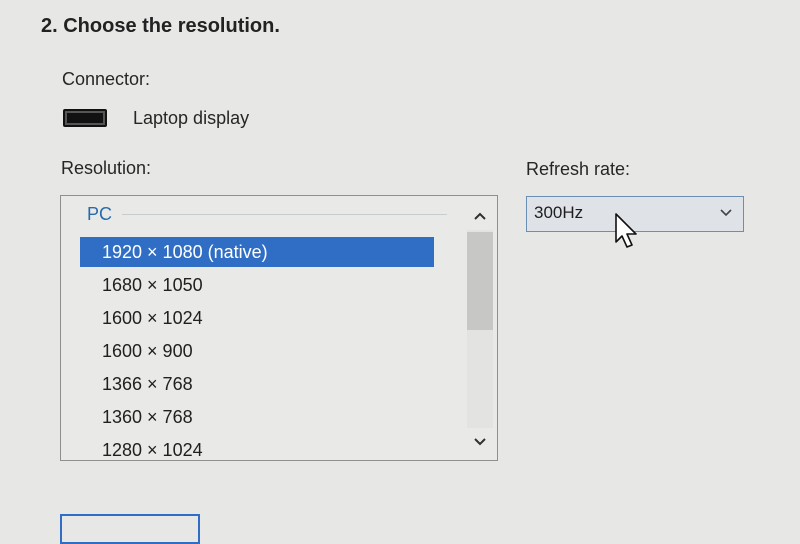 This screenshot has width=800, height=544. Describe the element at coordinates (480, 281) in the screenshot. I see `scrollbar-thumb` at that location.